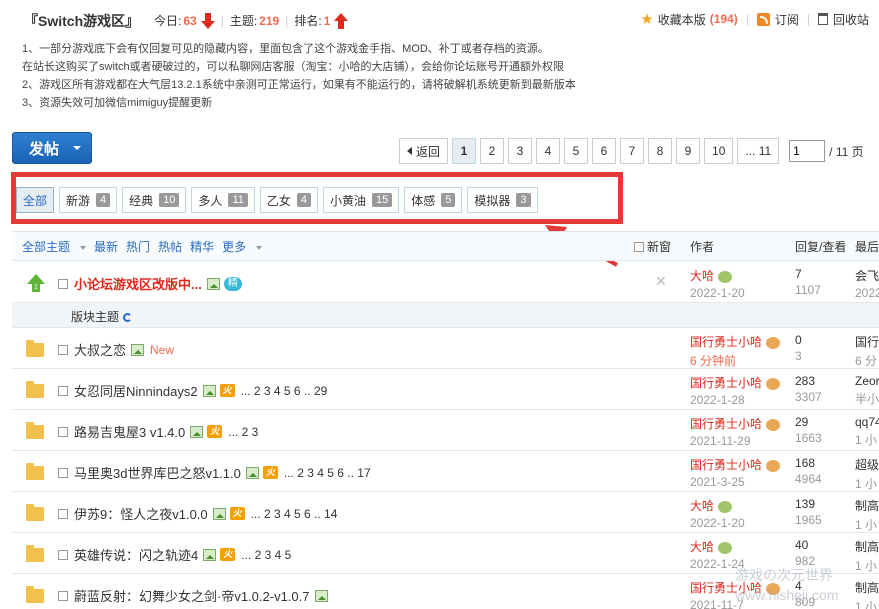 This screenshot has height=609, width=879. What do you see at coordinates (867, 293) in the screenshot?
I see `last-time: 2022` at bounding box center [867, 293].